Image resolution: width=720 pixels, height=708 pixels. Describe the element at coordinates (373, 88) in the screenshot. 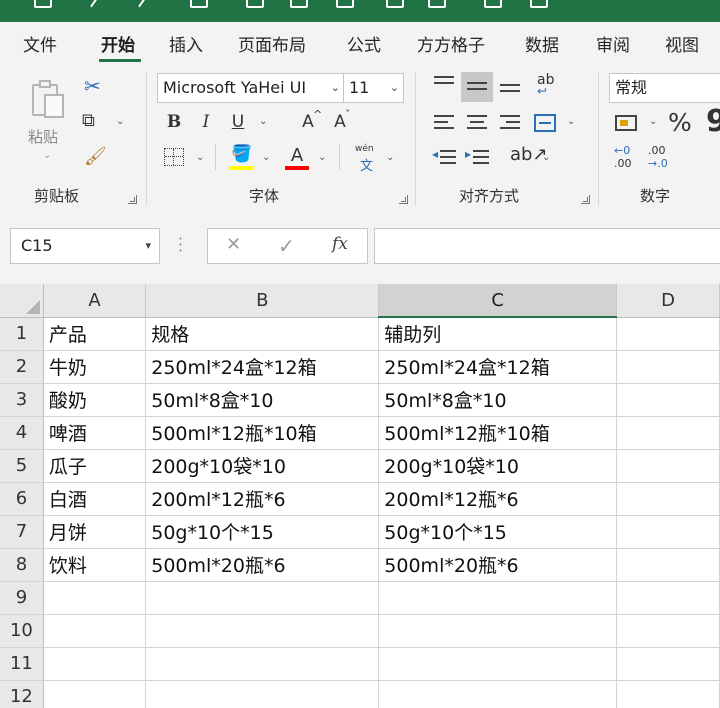

I see `font-size-select: 11 ⌄` at that location.